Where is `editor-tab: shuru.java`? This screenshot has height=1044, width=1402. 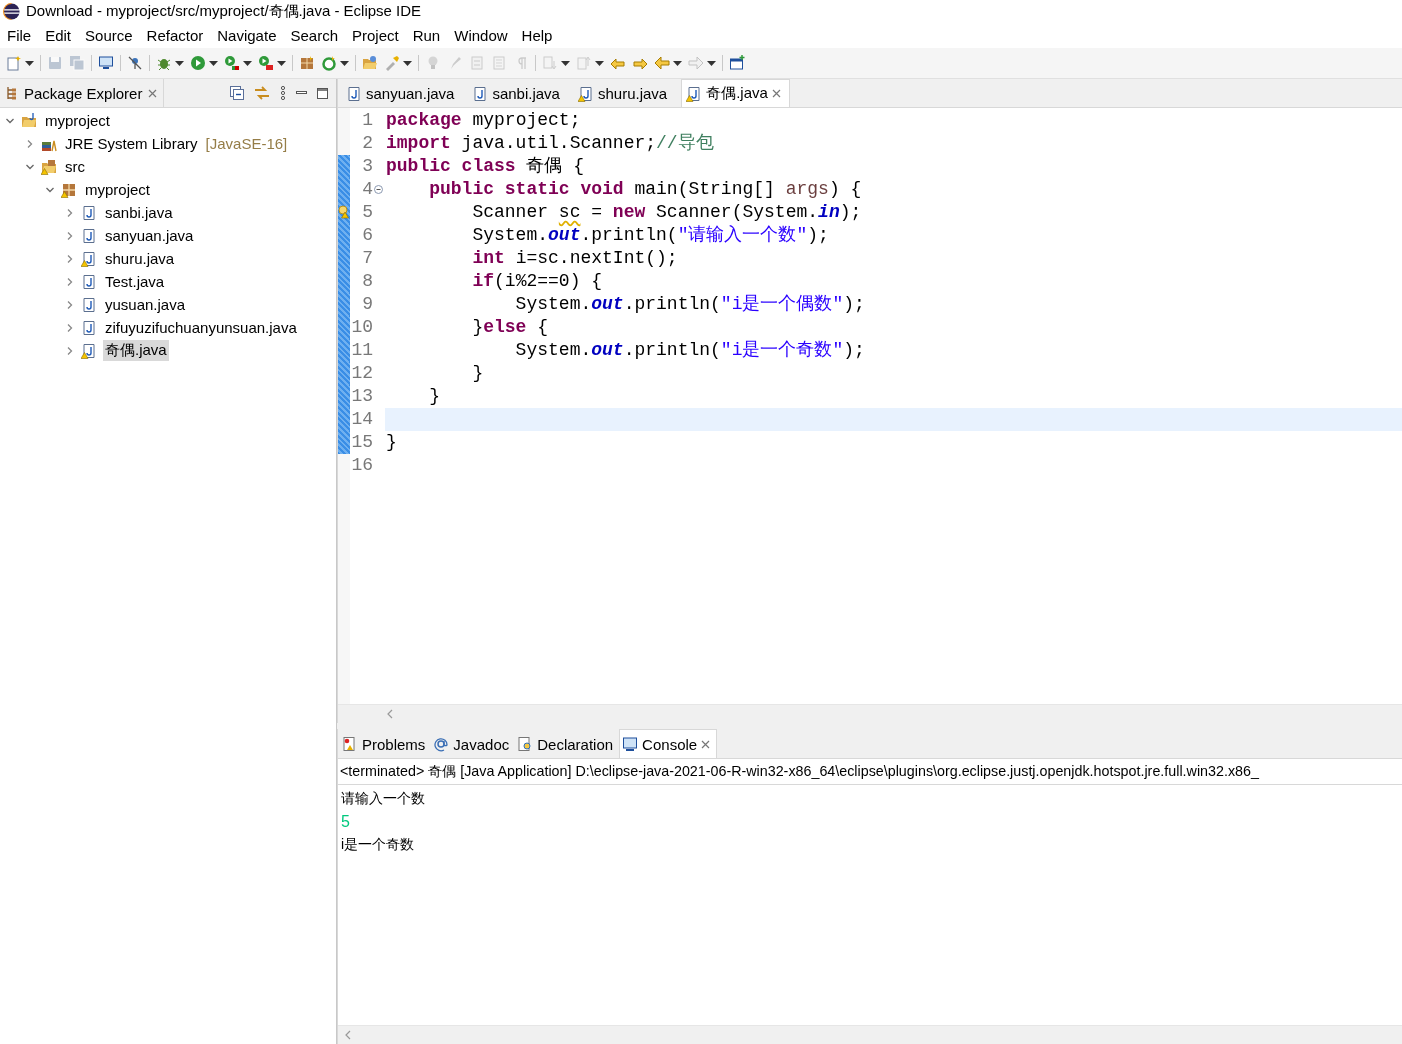
editor-tab: shuru.java is located at coordinates (627, 93).